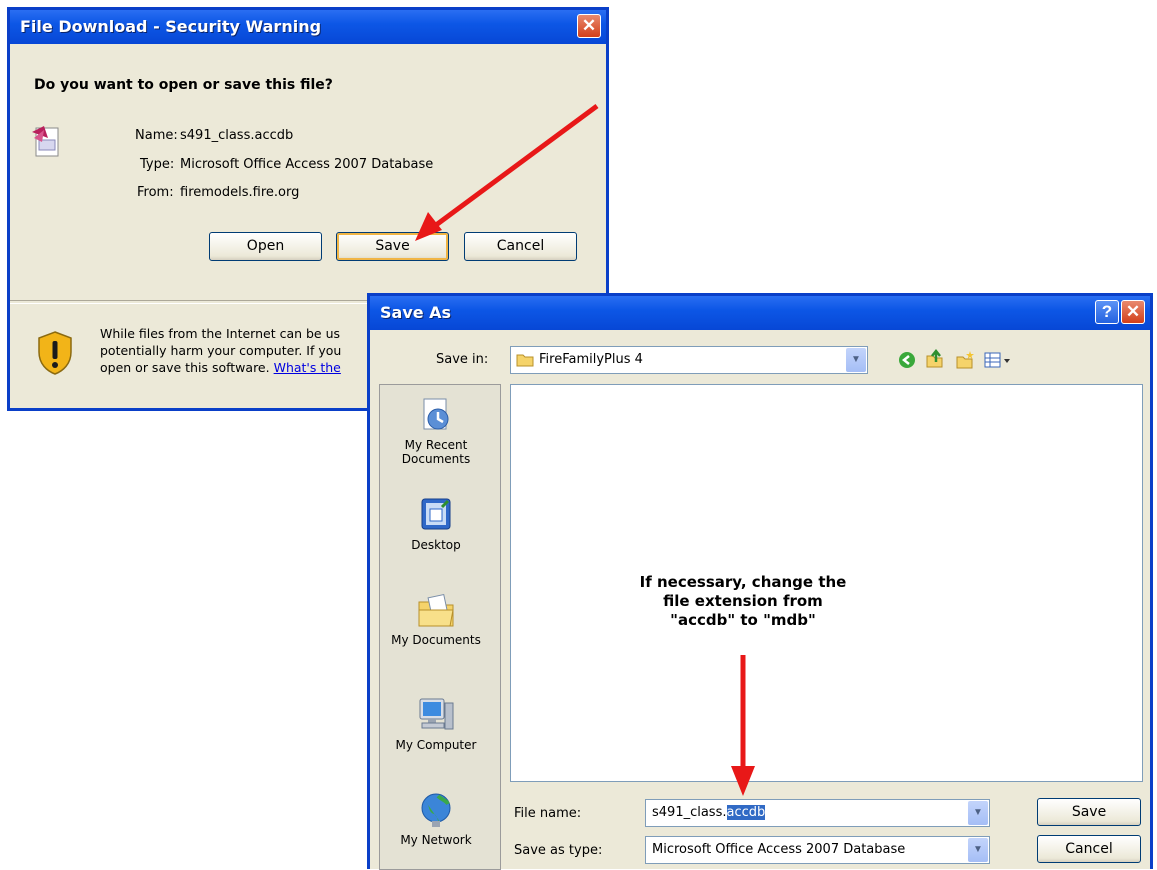 Image resolution: width=1157 pixels, height=870 pixels. What do you see at coordinates (548, 813) in the screenshot?
I see `file-name-label: File name:` at bounding box center [548, 813].